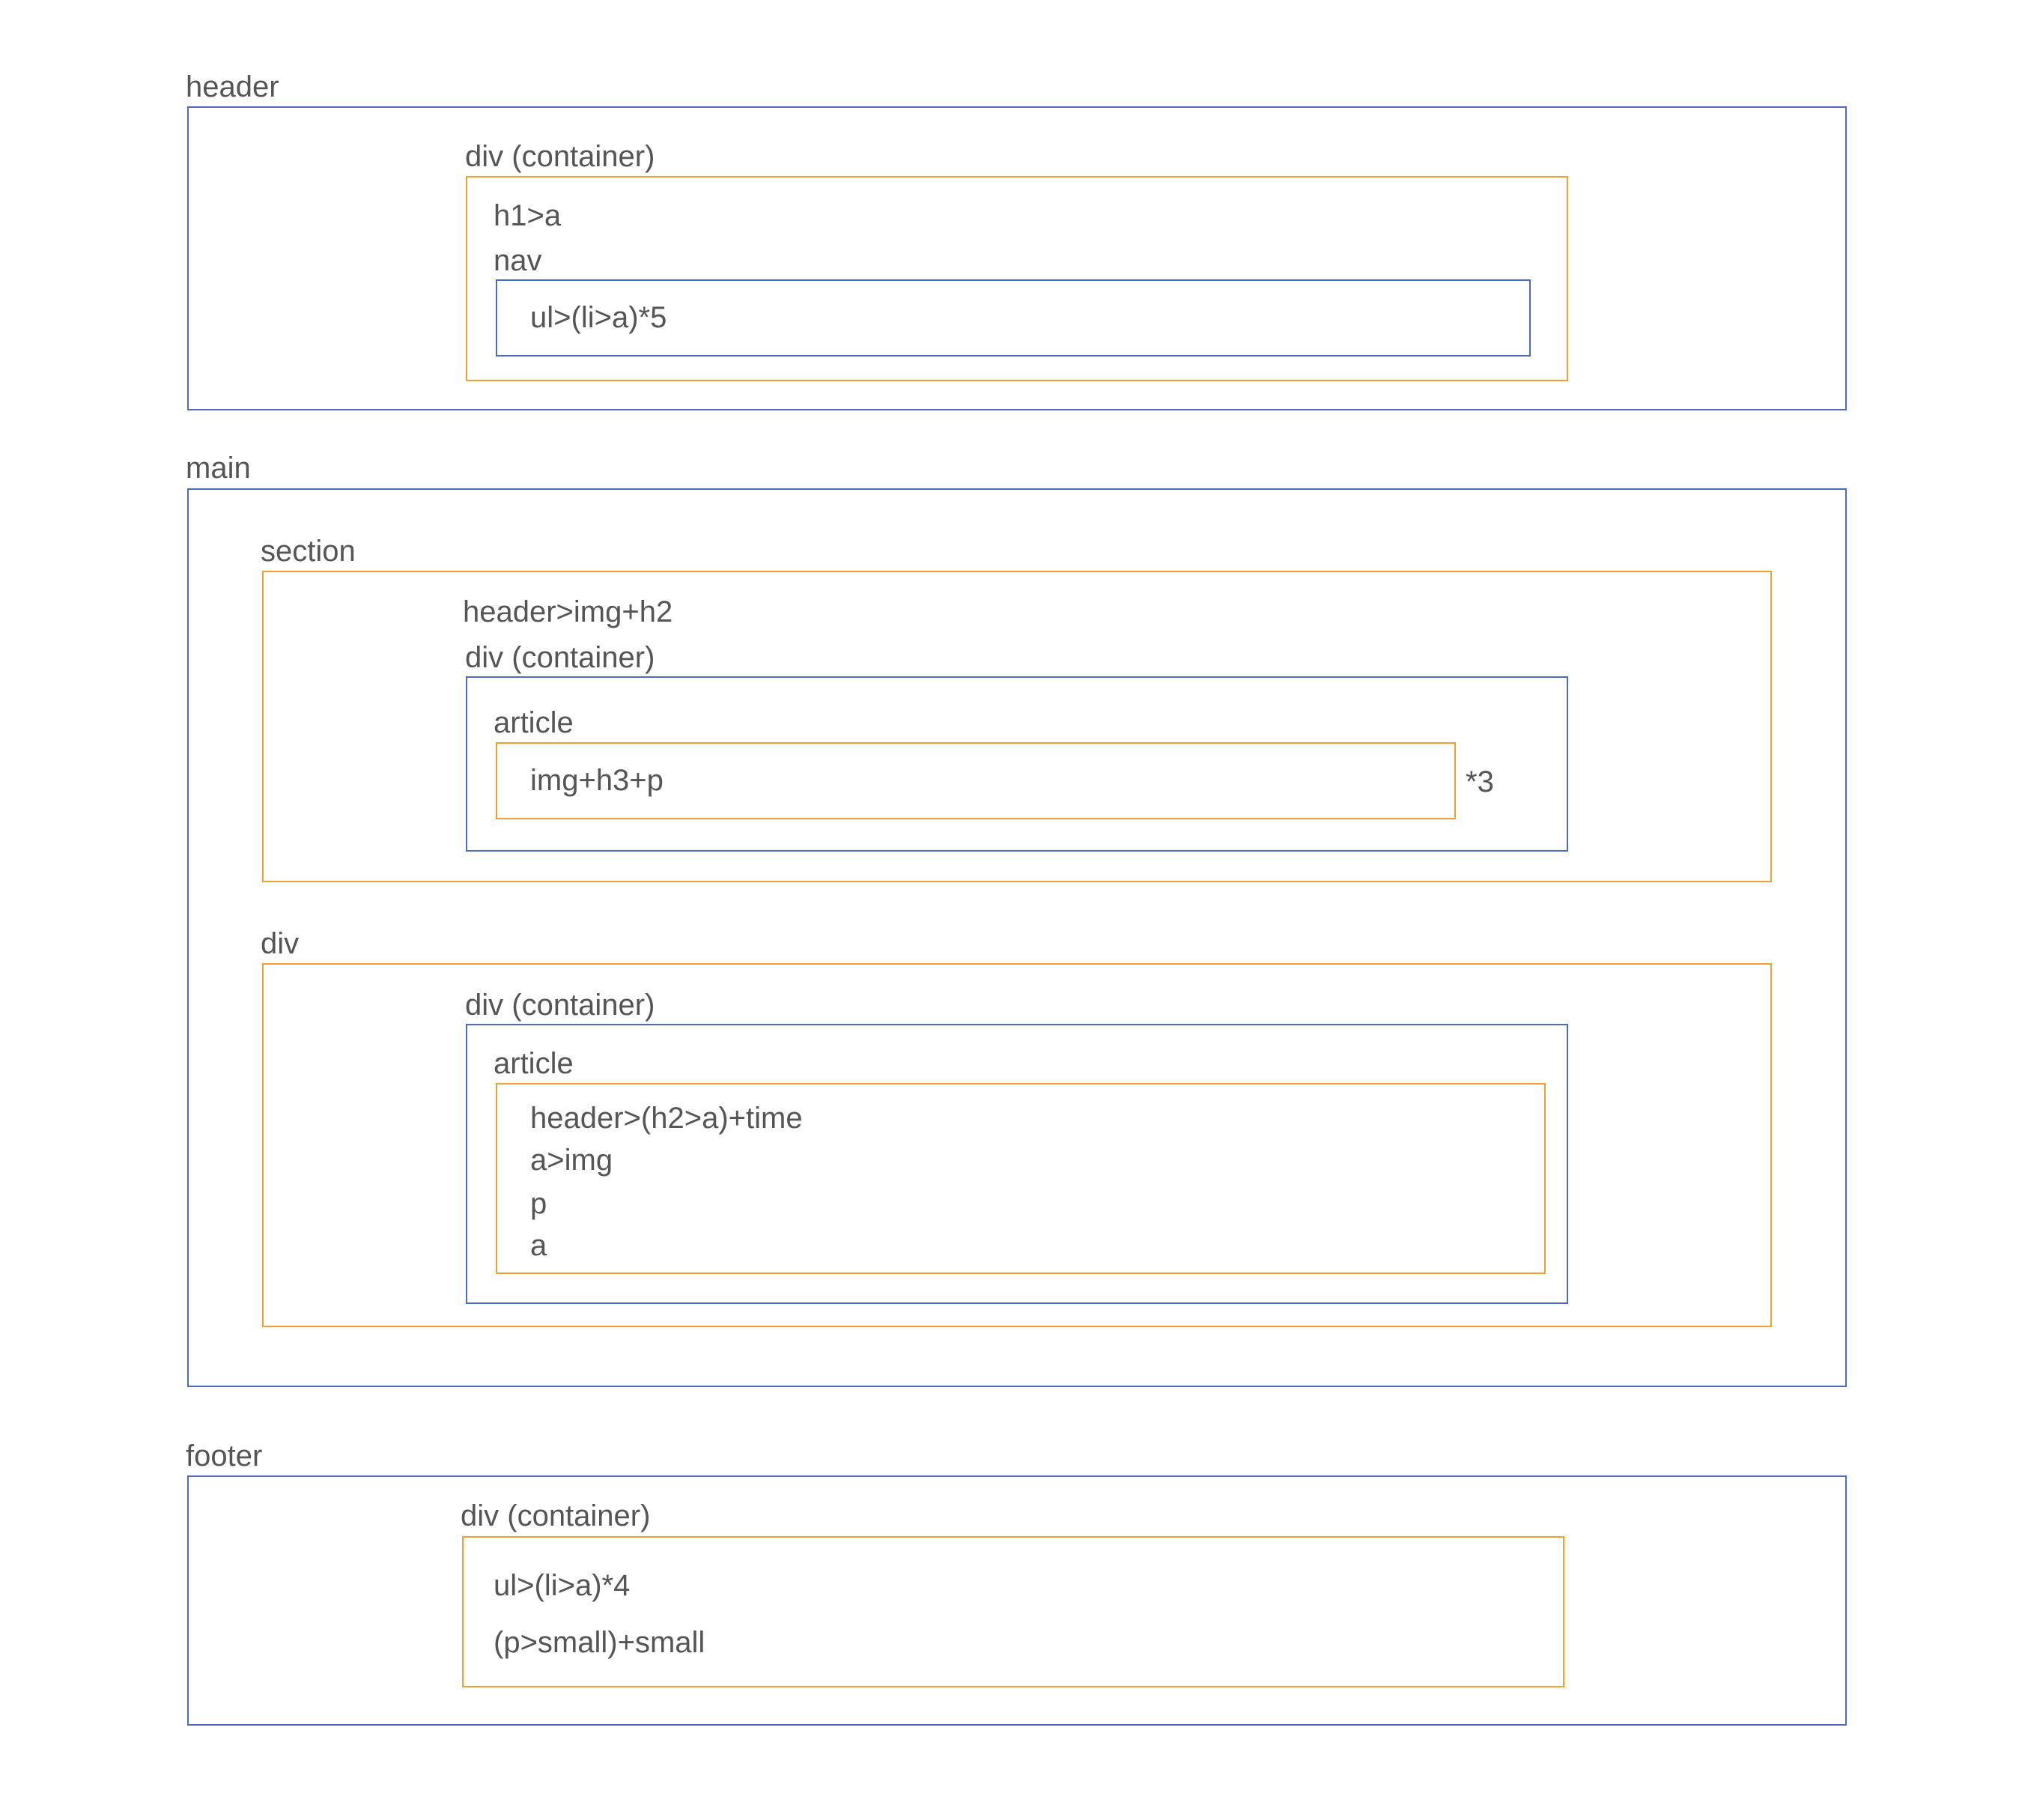  What do you see at coordinates (560, 1005) in the screenshot?
I see `main-div-container-label: div (container)` at bounding box center [560, 1005].